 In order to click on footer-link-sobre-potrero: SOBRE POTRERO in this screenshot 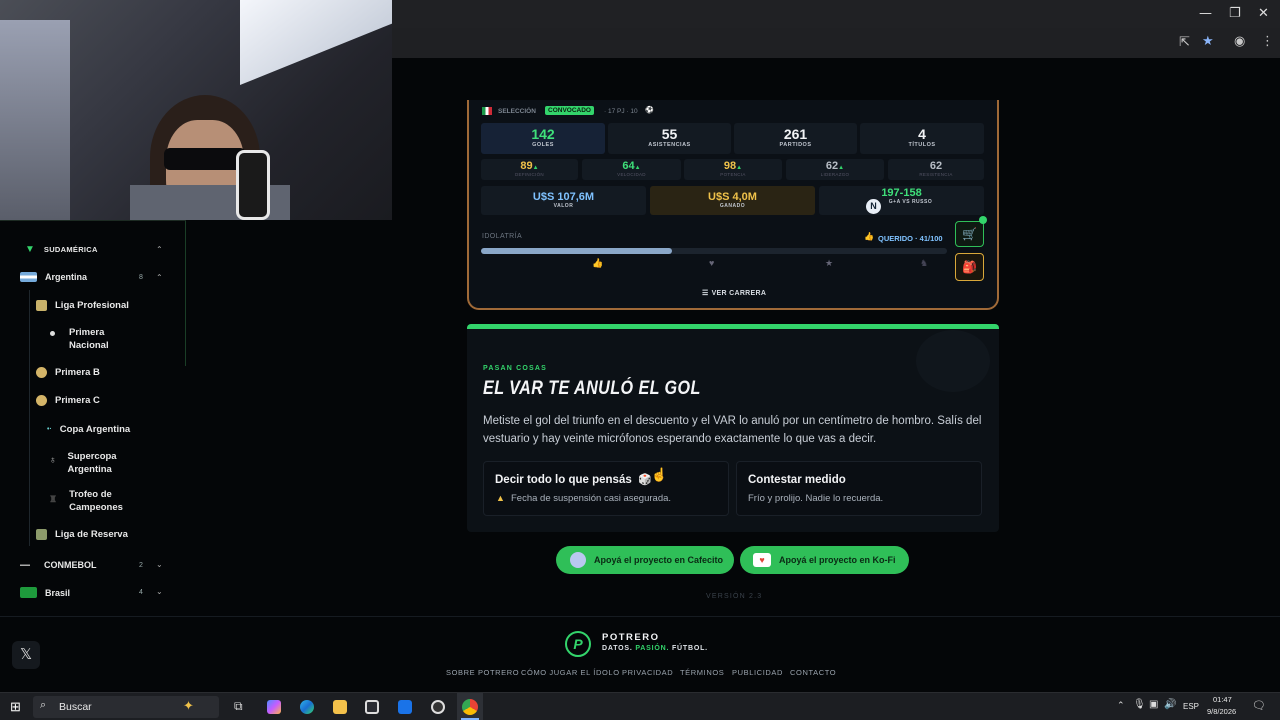, I will do `click(482, 672)`.